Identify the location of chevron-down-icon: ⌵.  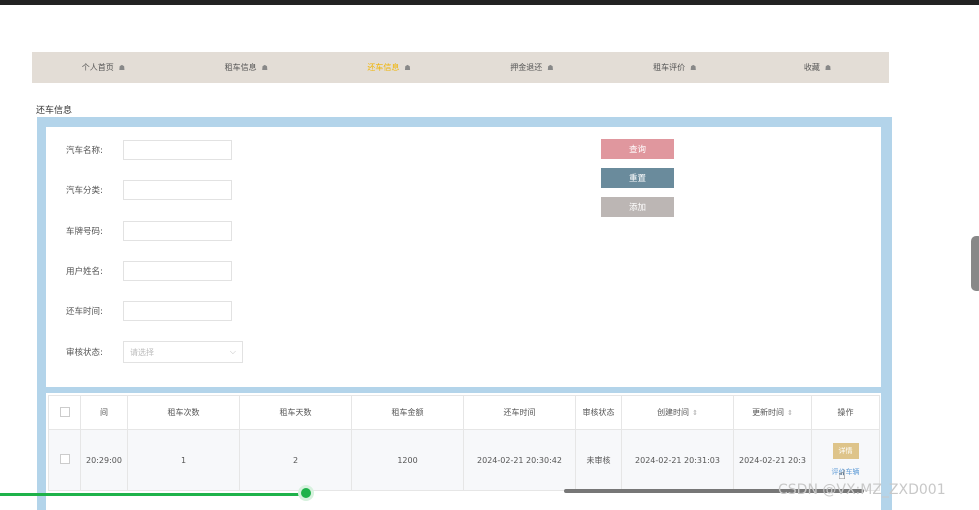
(232, 351).